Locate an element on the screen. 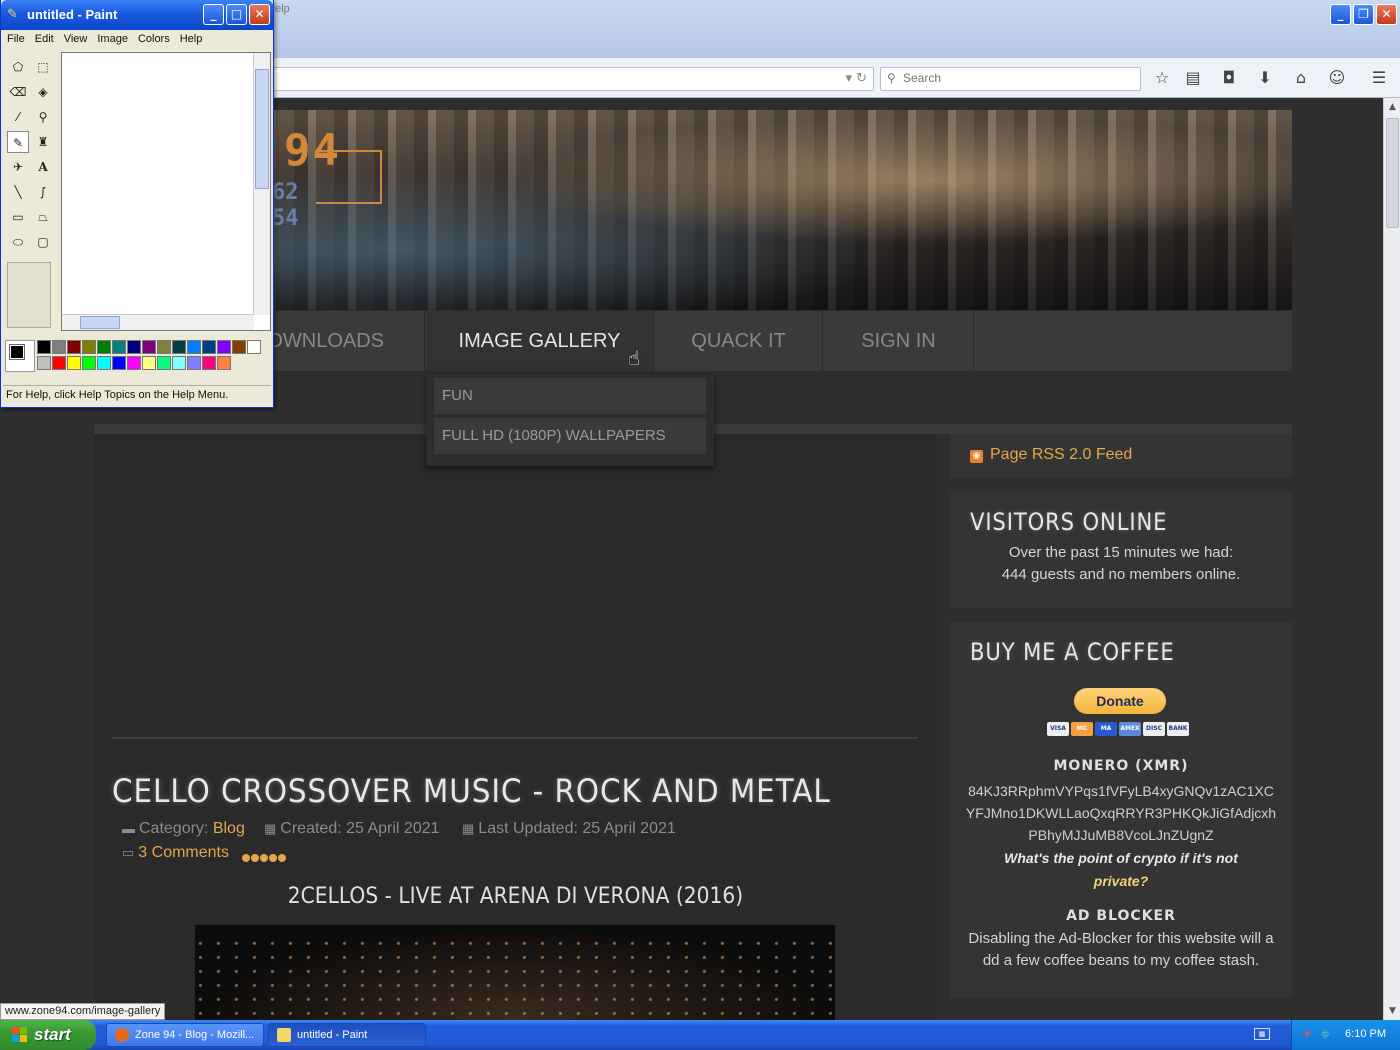 This screenshot has height=1050, width=1400. reading-list-icon: ▤ is located at coordinates (1193, 78).